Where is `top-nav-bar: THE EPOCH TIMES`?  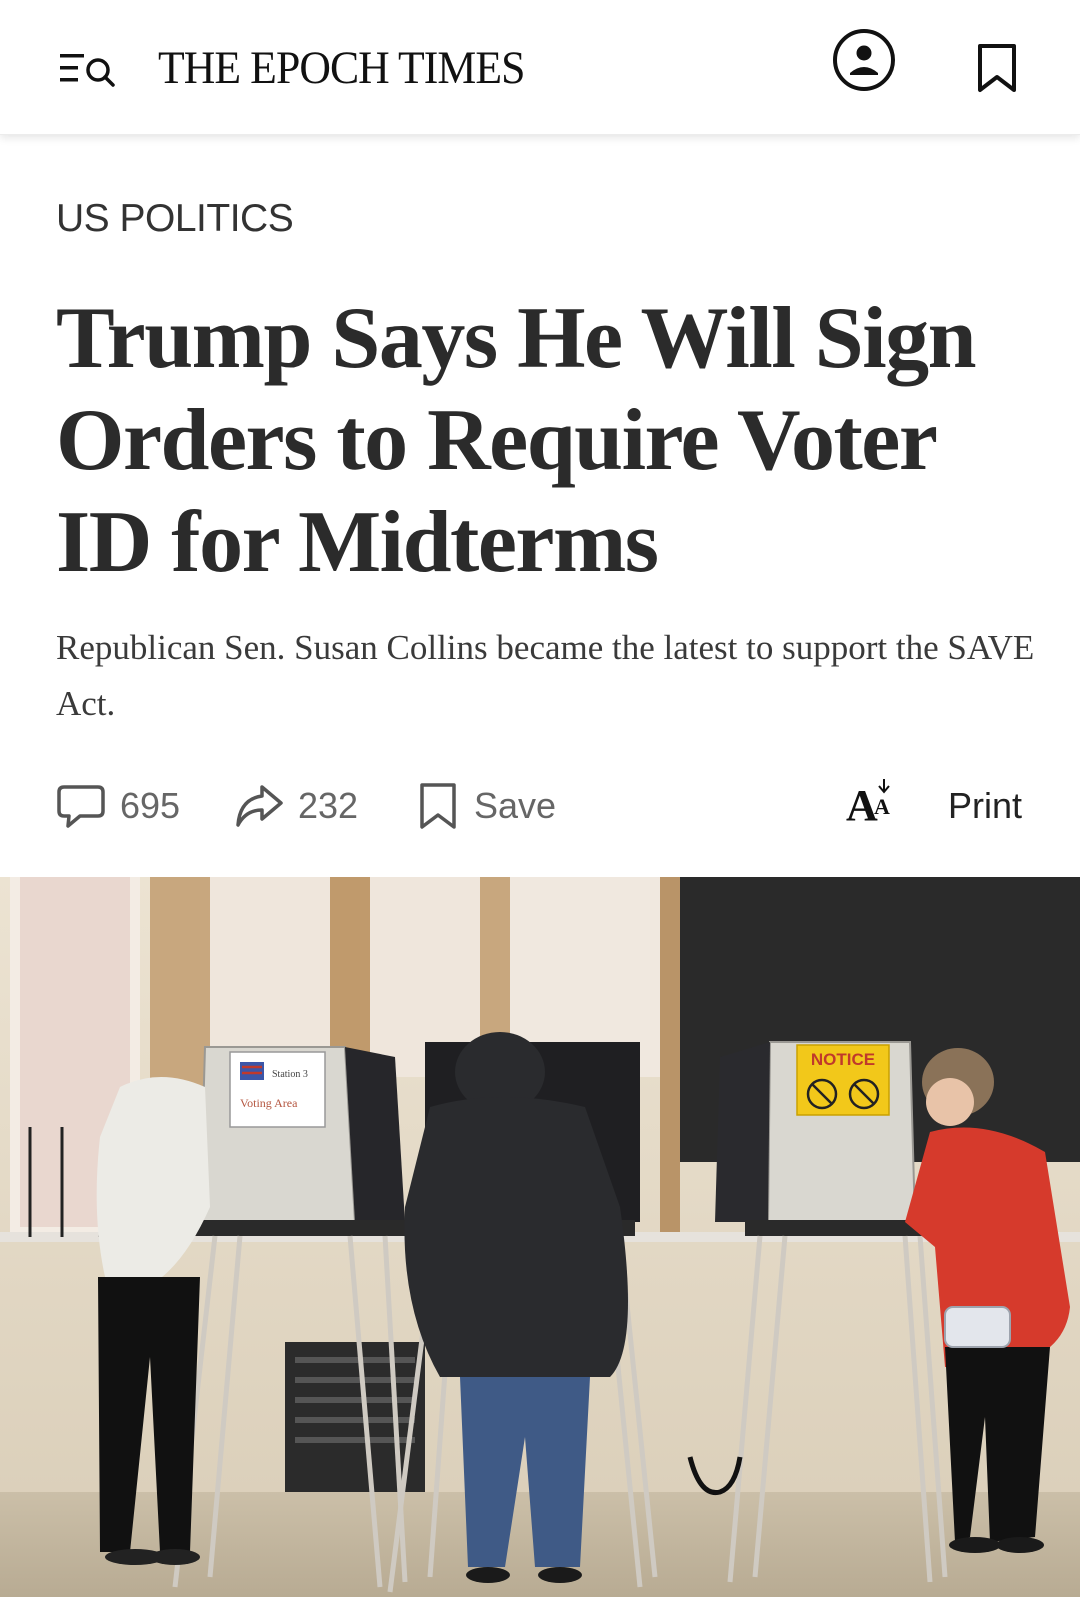 top-nav-bar: THE EPOCH TIMES is located at coordinates (540, 67).